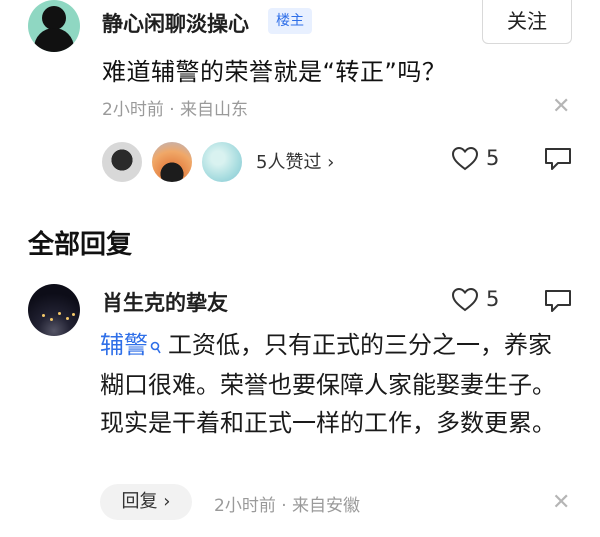 The height and width of the screenshot is (537, 600). Describe the element at coordinates (165, 302) in the screenshot. I see `reply-author-name: 肖生克的挚友` at that location.